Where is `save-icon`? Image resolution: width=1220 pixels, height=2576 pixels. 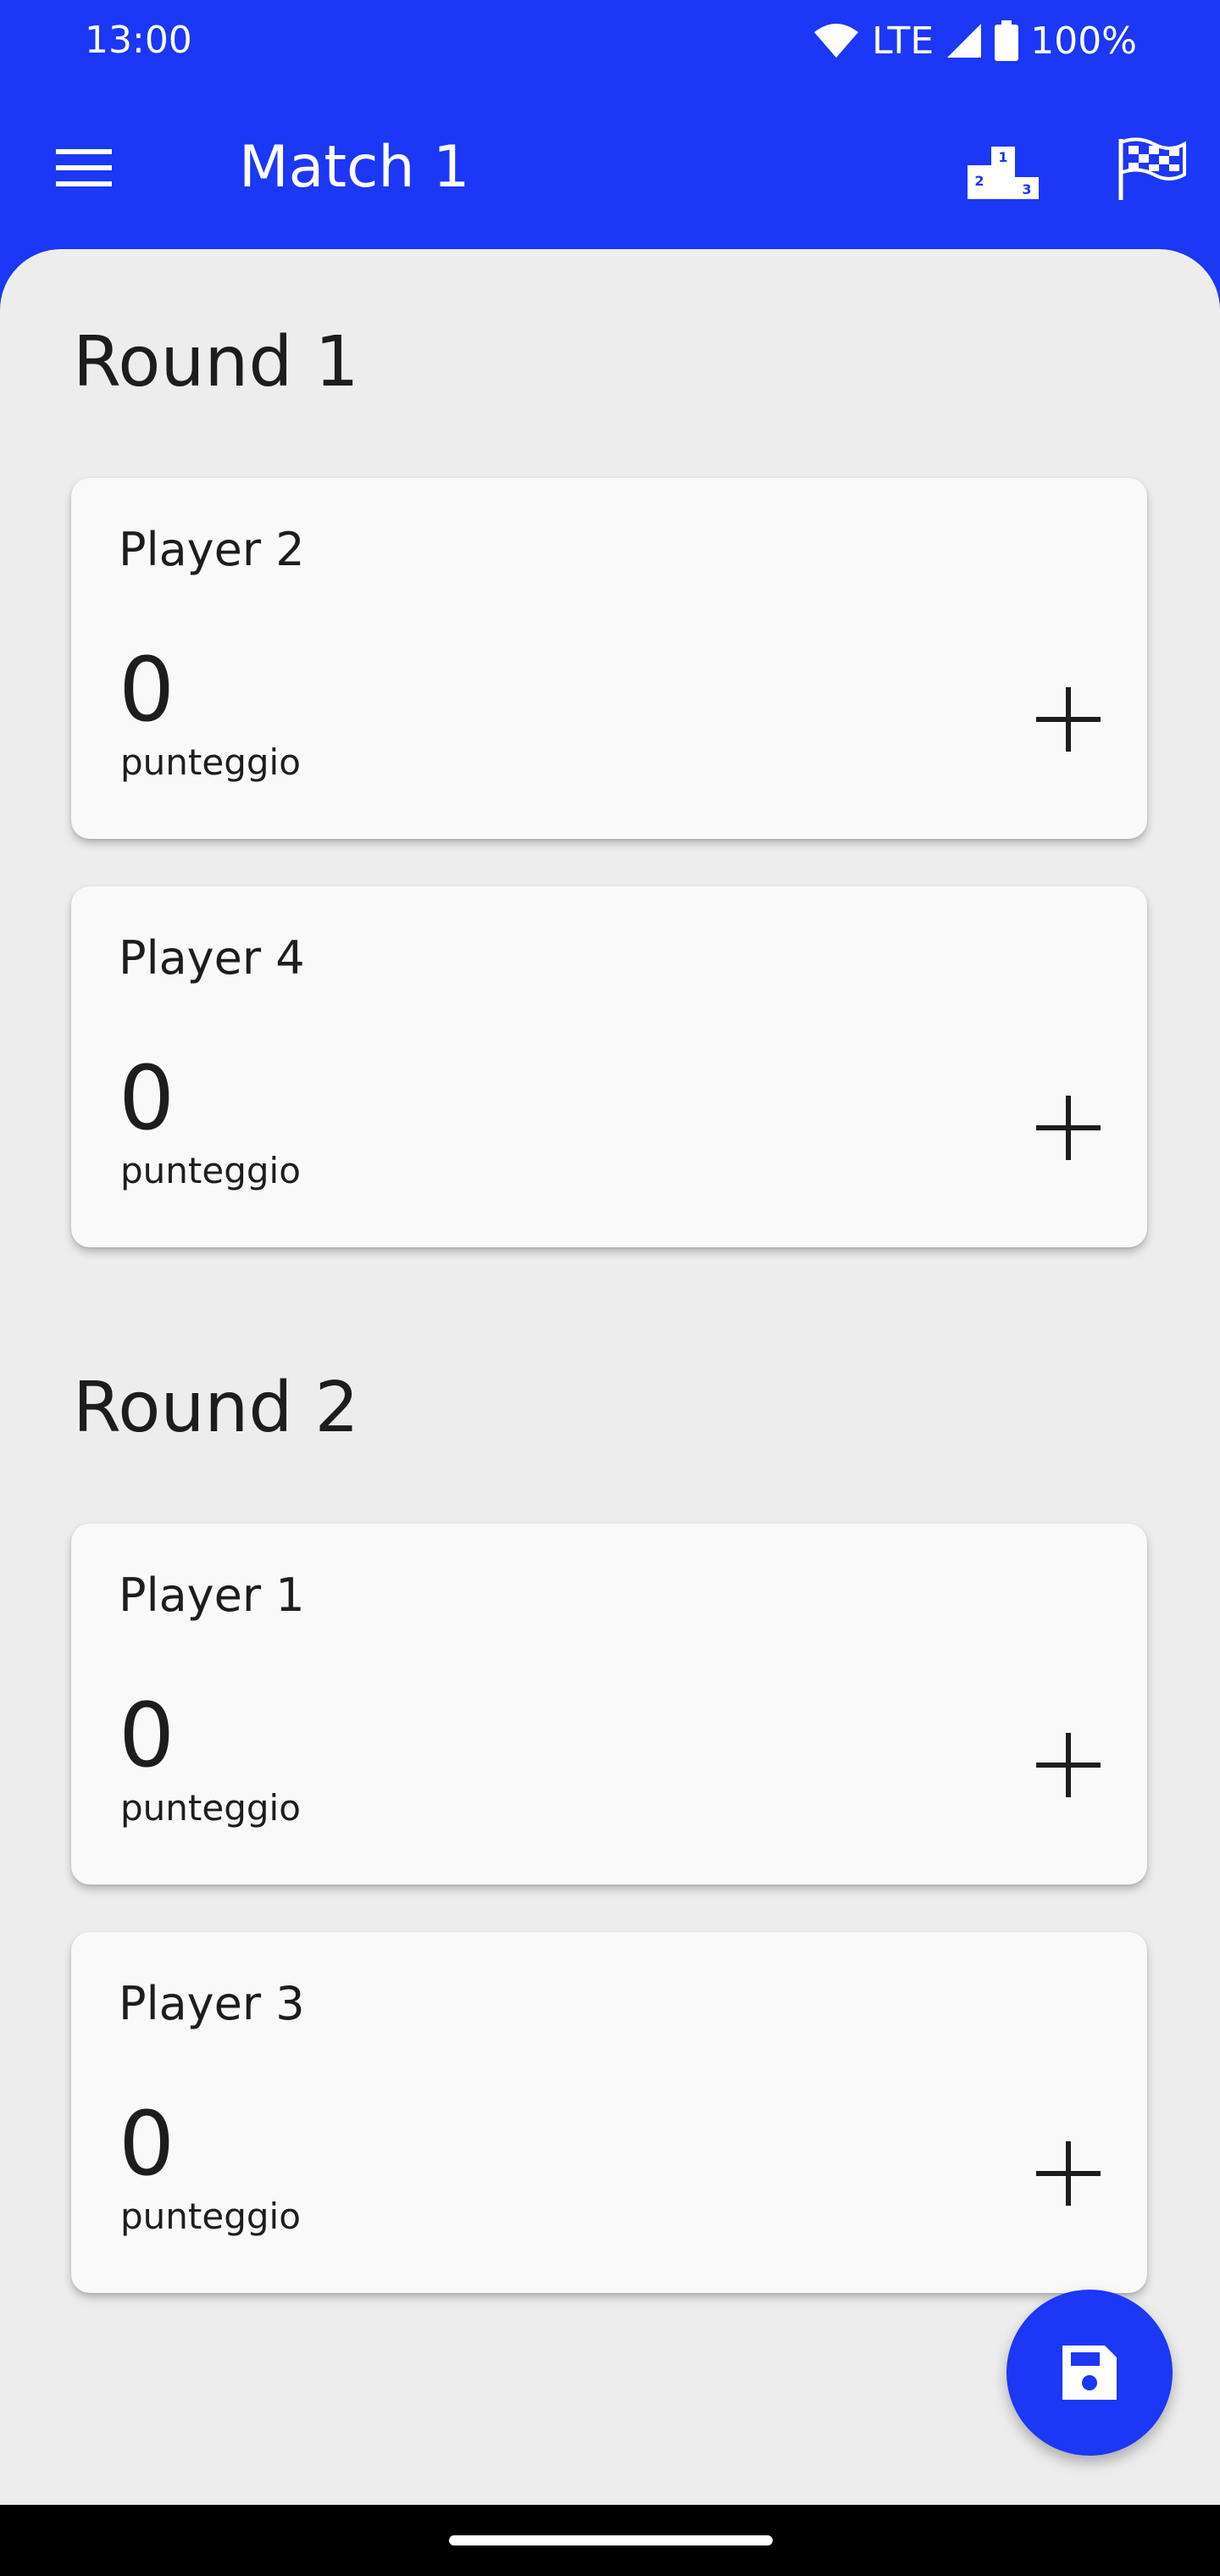
save-icon is located at coordinates (1089, 2373).